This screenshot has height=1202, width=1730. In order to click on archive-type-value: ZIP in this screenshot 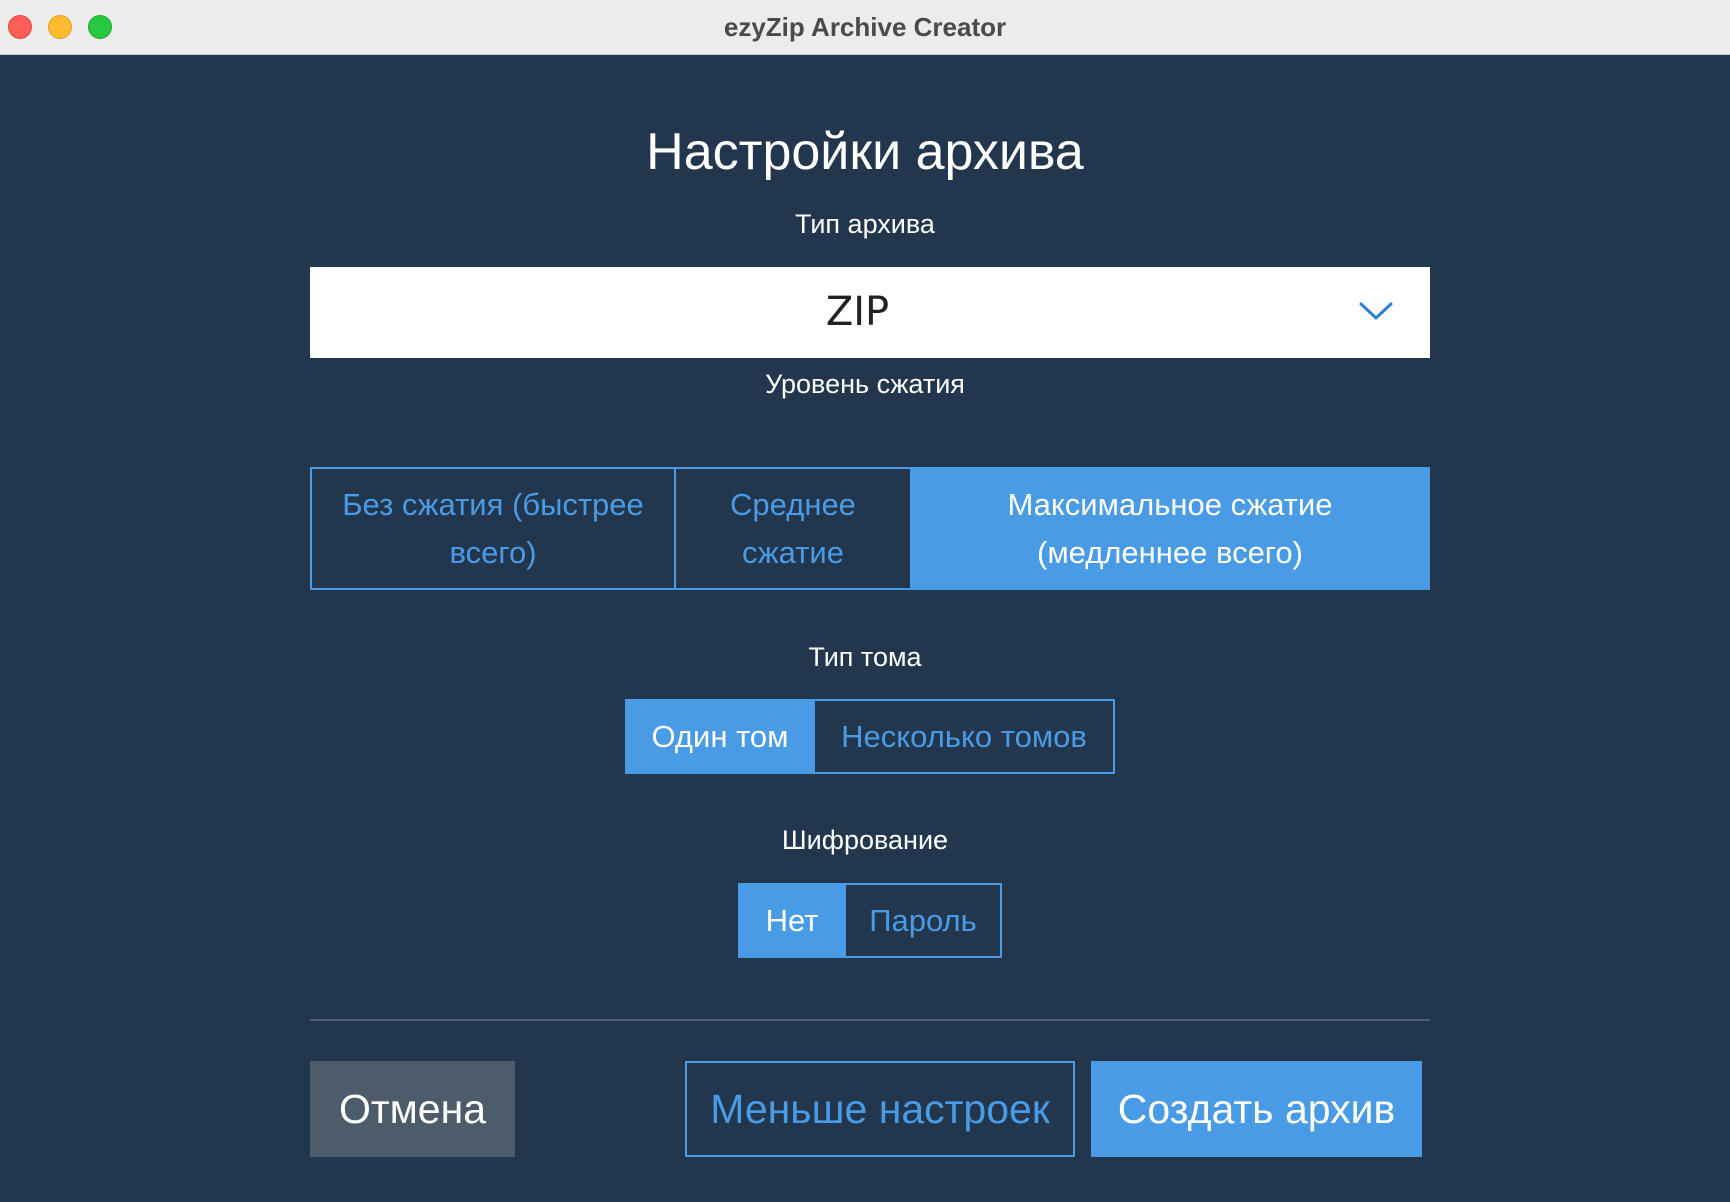, I will do `click(857, 312)`.